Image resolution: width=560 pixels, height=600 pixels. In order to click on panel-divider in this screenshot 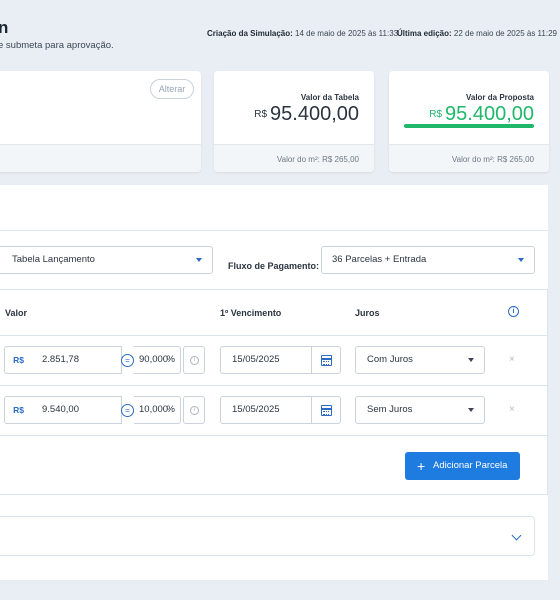, I will do `click(274, 230)`.